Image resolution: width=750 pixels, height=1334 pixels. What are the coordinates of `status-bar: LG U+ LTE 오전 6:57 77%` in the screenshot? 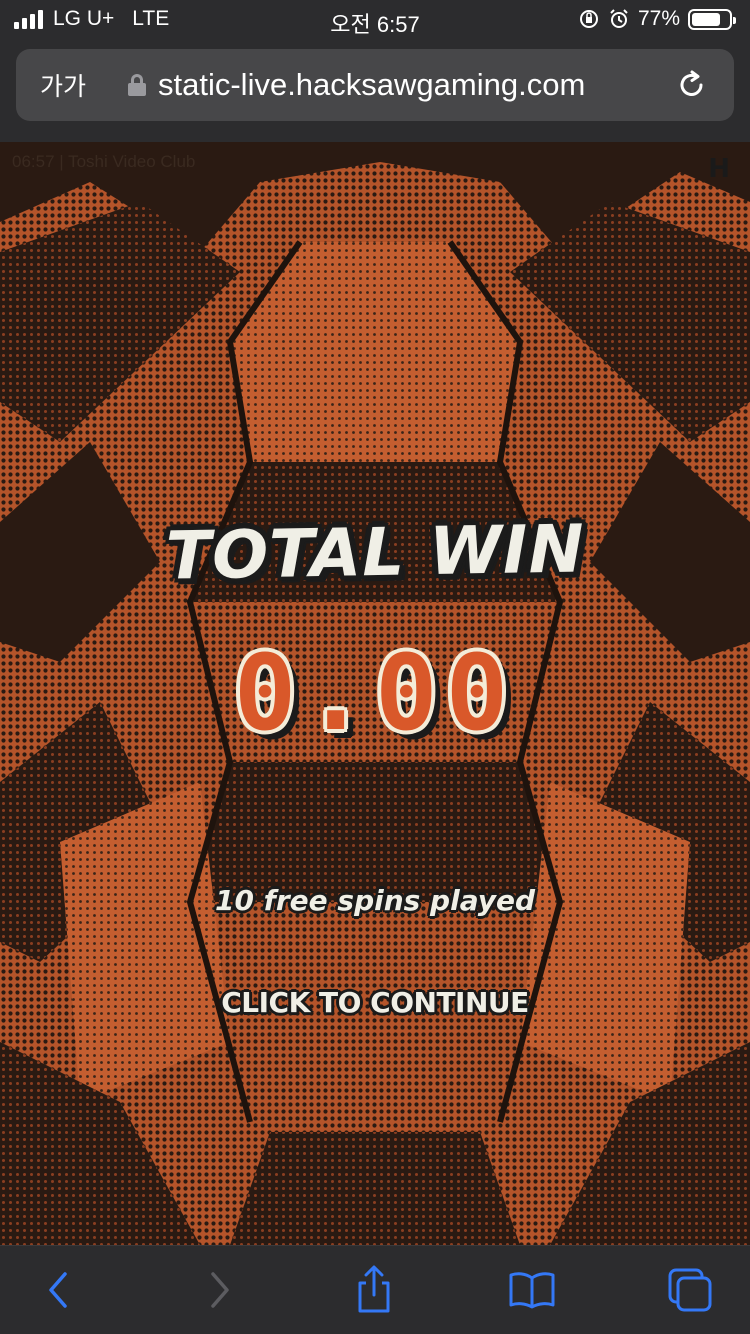 It's located at (375, 20).